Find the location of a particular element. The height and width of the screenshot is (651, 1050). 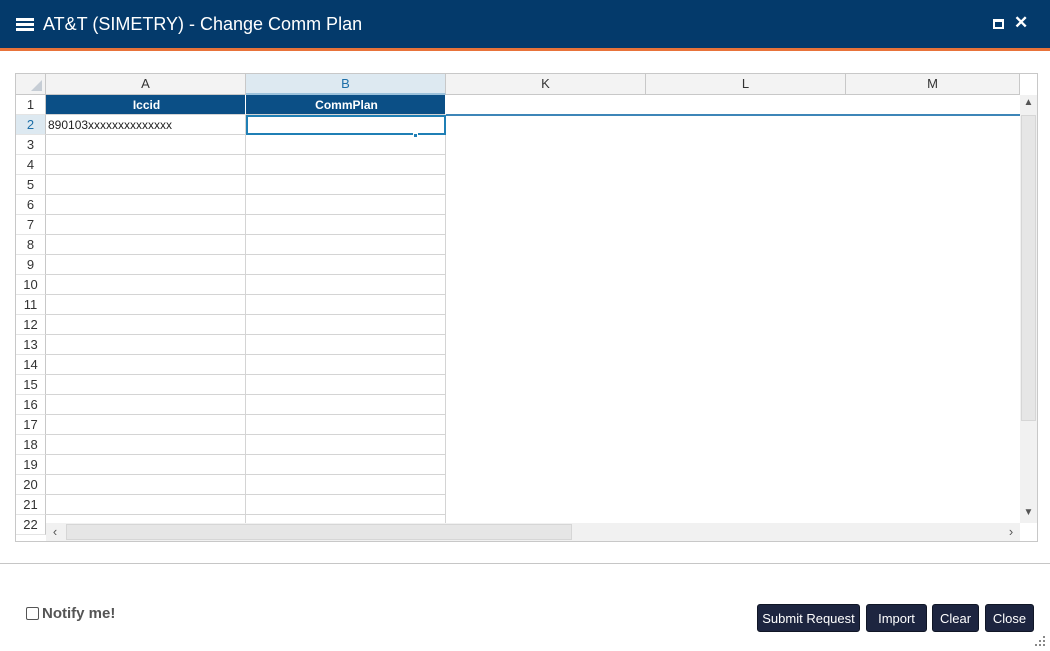

row-header: 11 is located at coordinates (31, 305).